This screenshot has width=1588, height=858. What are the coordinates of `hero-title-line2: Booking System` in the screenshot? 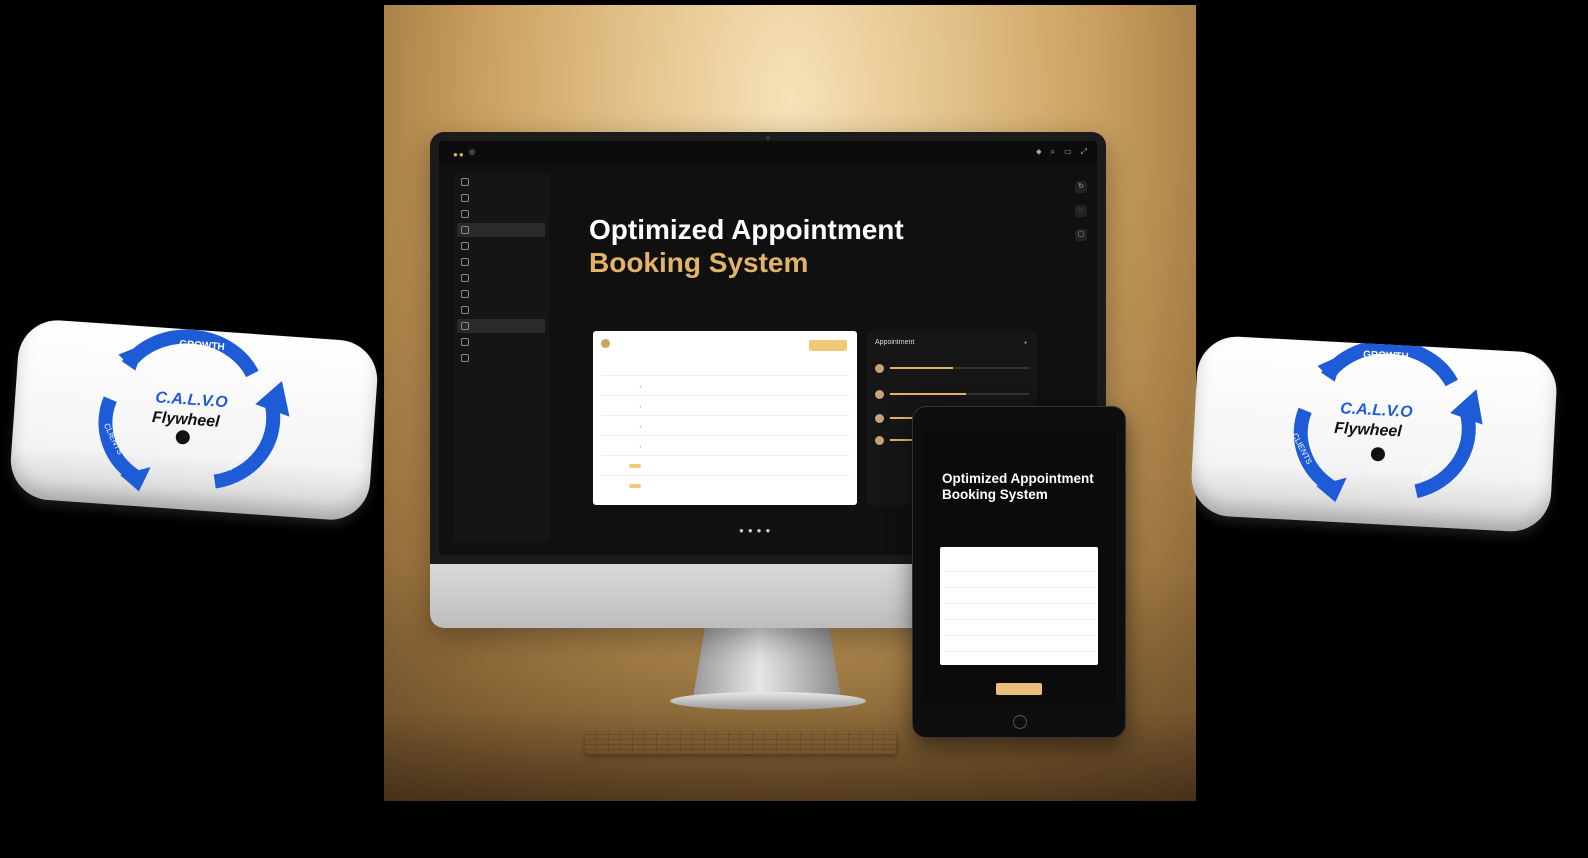 It's located at (699, 262).